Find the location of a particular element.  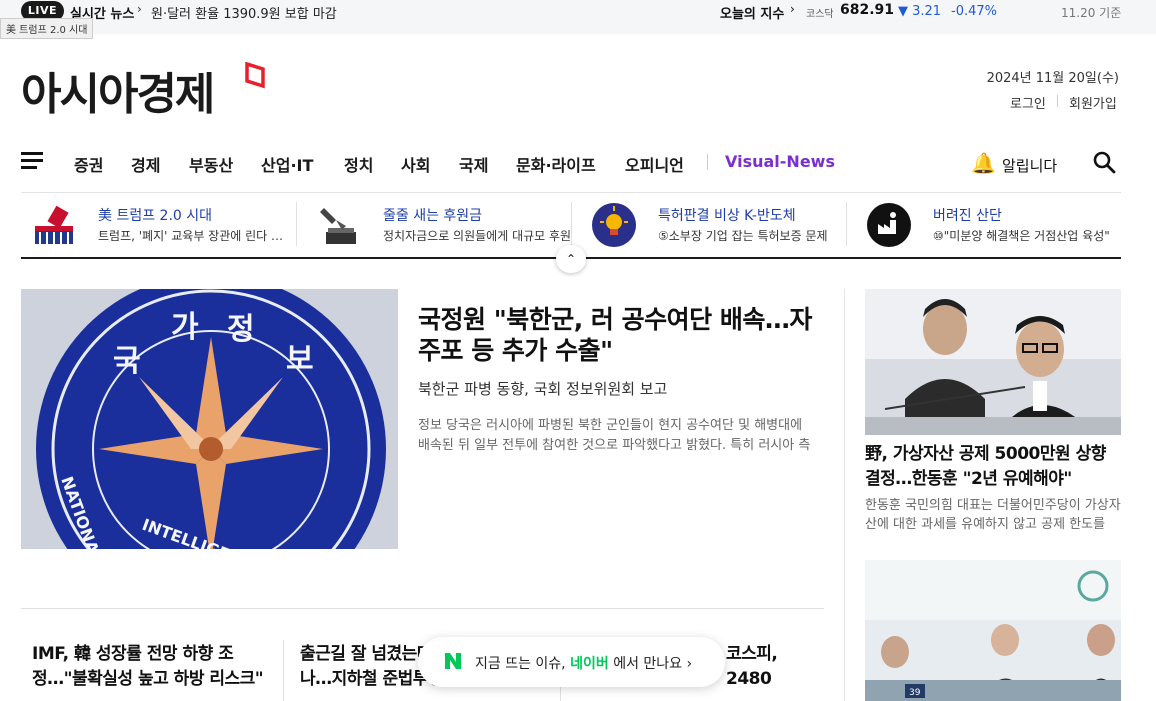

index-change: ▼ 3.21 is located at coordinates (920, 11).